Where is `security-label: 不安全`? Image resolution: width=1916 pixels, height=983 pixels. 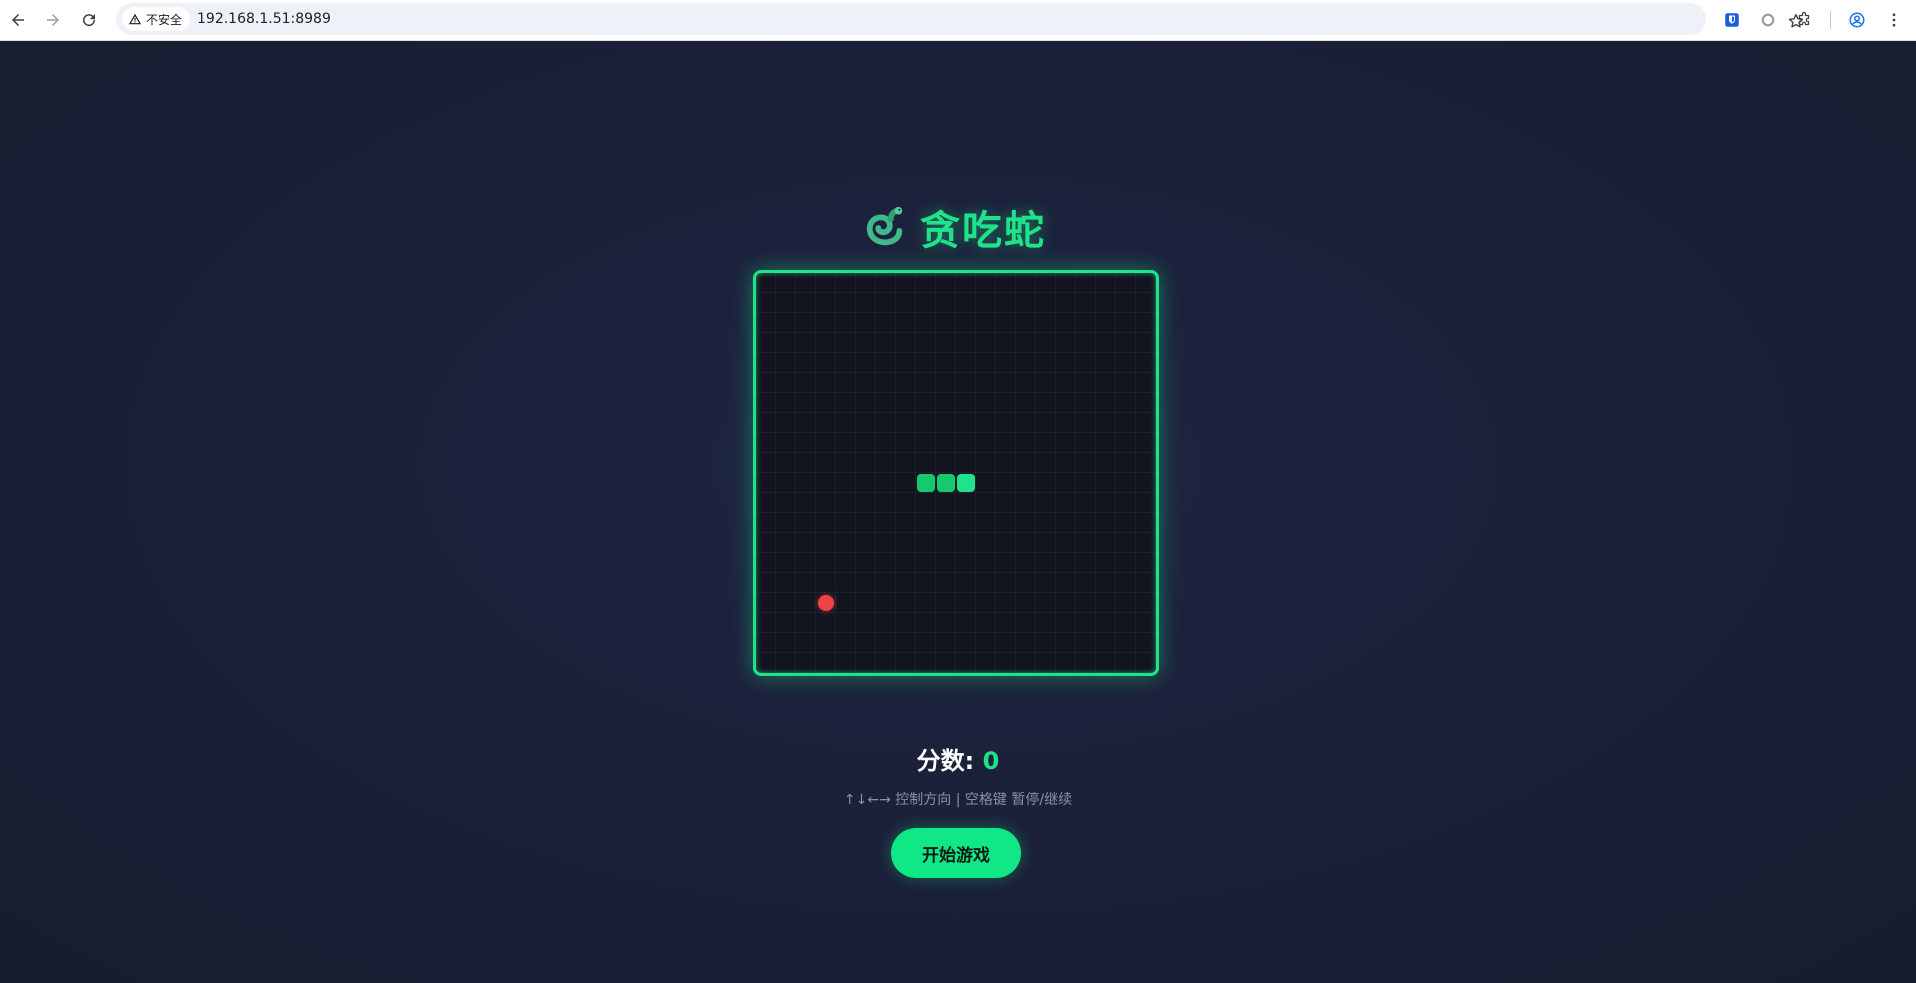 security-label: 不安全 is located at coordinates (164, 19).